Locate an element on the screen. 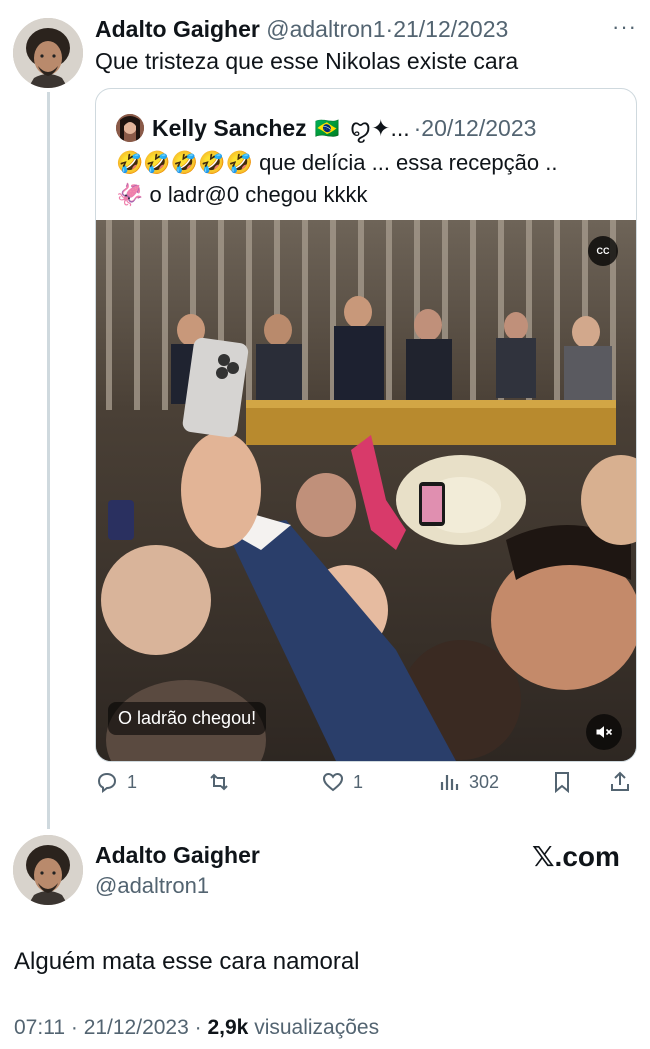 The image size is (650, 1049). mute-icon is located at coordinates (604, 732).